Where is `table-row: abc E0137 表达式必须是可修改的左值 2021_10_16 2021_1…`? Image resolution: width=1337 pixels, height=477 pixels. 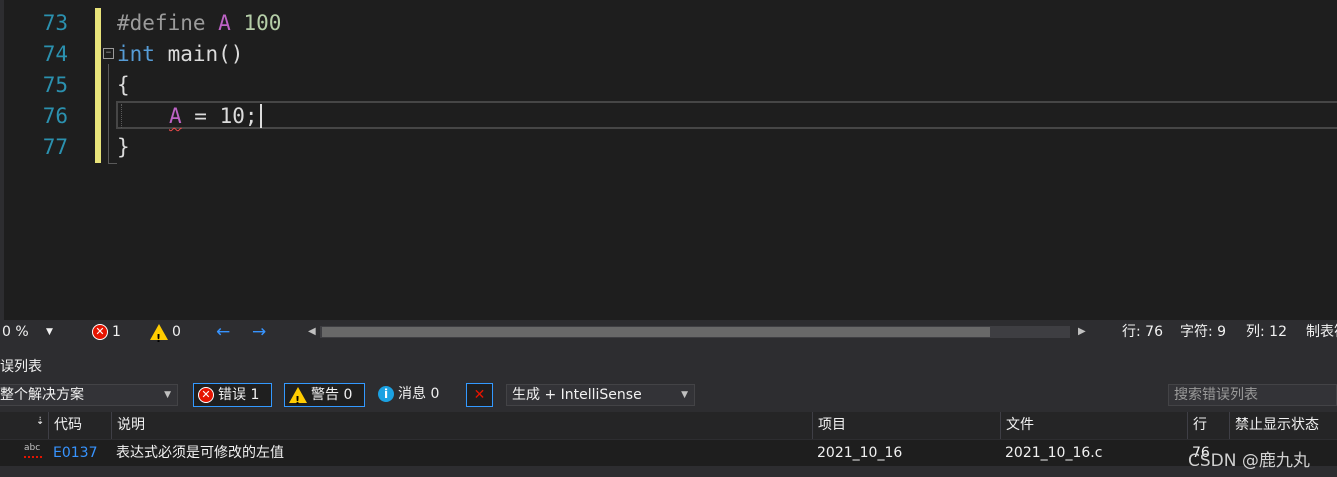
table-row: abc E0137 表达式必须是可修改的左值 2021_10_16 2021_1… is located at coordinates (668, 453).